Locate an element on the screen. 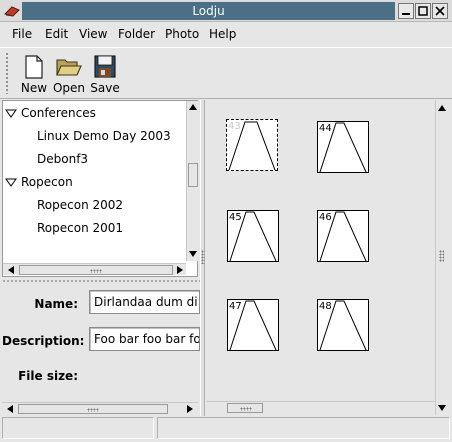  new-button-label: New is located at coordinates (34, 88).